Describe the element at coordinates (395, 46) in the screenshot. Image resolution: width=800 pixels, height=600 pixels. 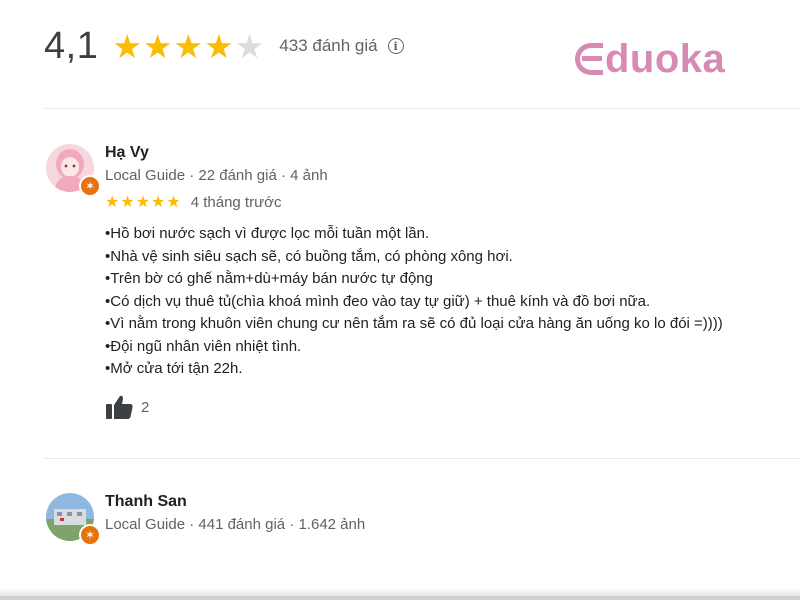
I see `info-icon: i` at that location.